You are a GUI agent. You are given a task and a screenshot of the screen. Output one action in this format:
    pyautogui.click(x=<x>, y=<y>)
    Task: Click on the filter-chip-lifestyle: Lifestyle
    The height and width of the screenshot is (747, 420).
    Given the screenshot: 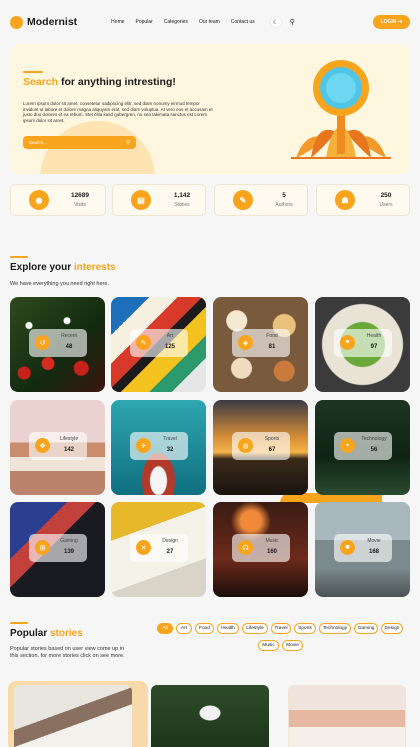 What is the action you would take?
    pyautogui.click(x=255, y=628)
    